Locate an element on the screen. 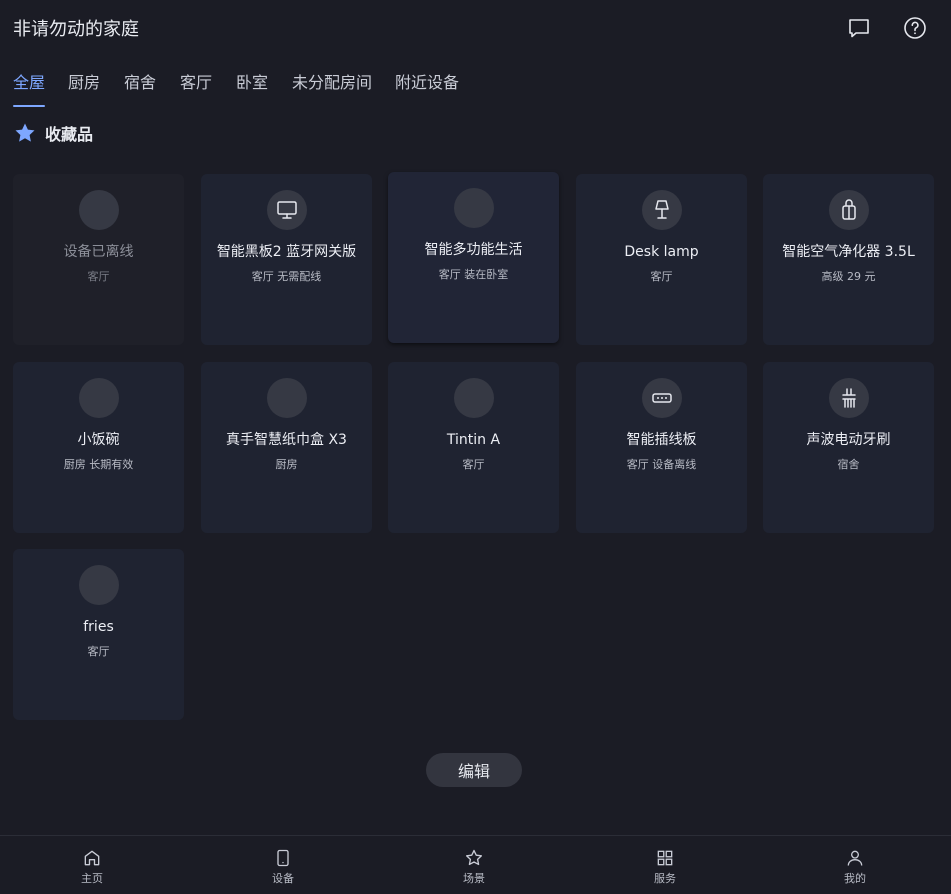 The height and width of the screenshot is (894, 951). device-card: 智能黑板2 蓝牙网关版 客厅 无需配线 is located at coordinates (286, 259).